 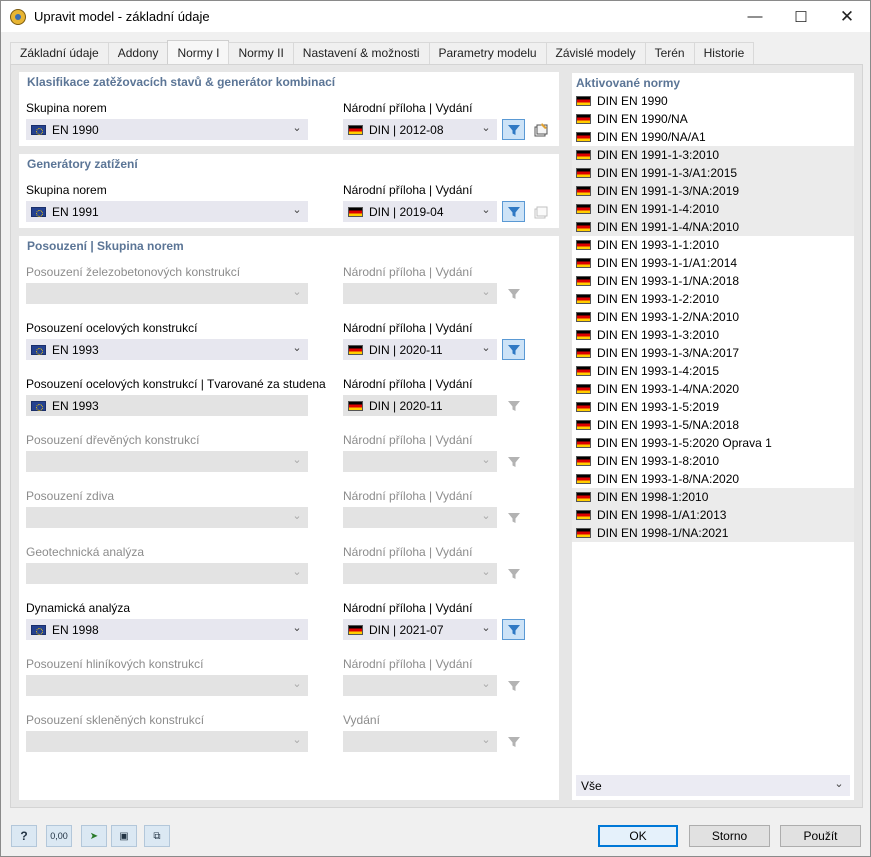 What do you see at coordinates (713, 119) in the screenshot?
I see `norm-list-item: DIN EN 1990/NA` at bounding box center [713, 119].